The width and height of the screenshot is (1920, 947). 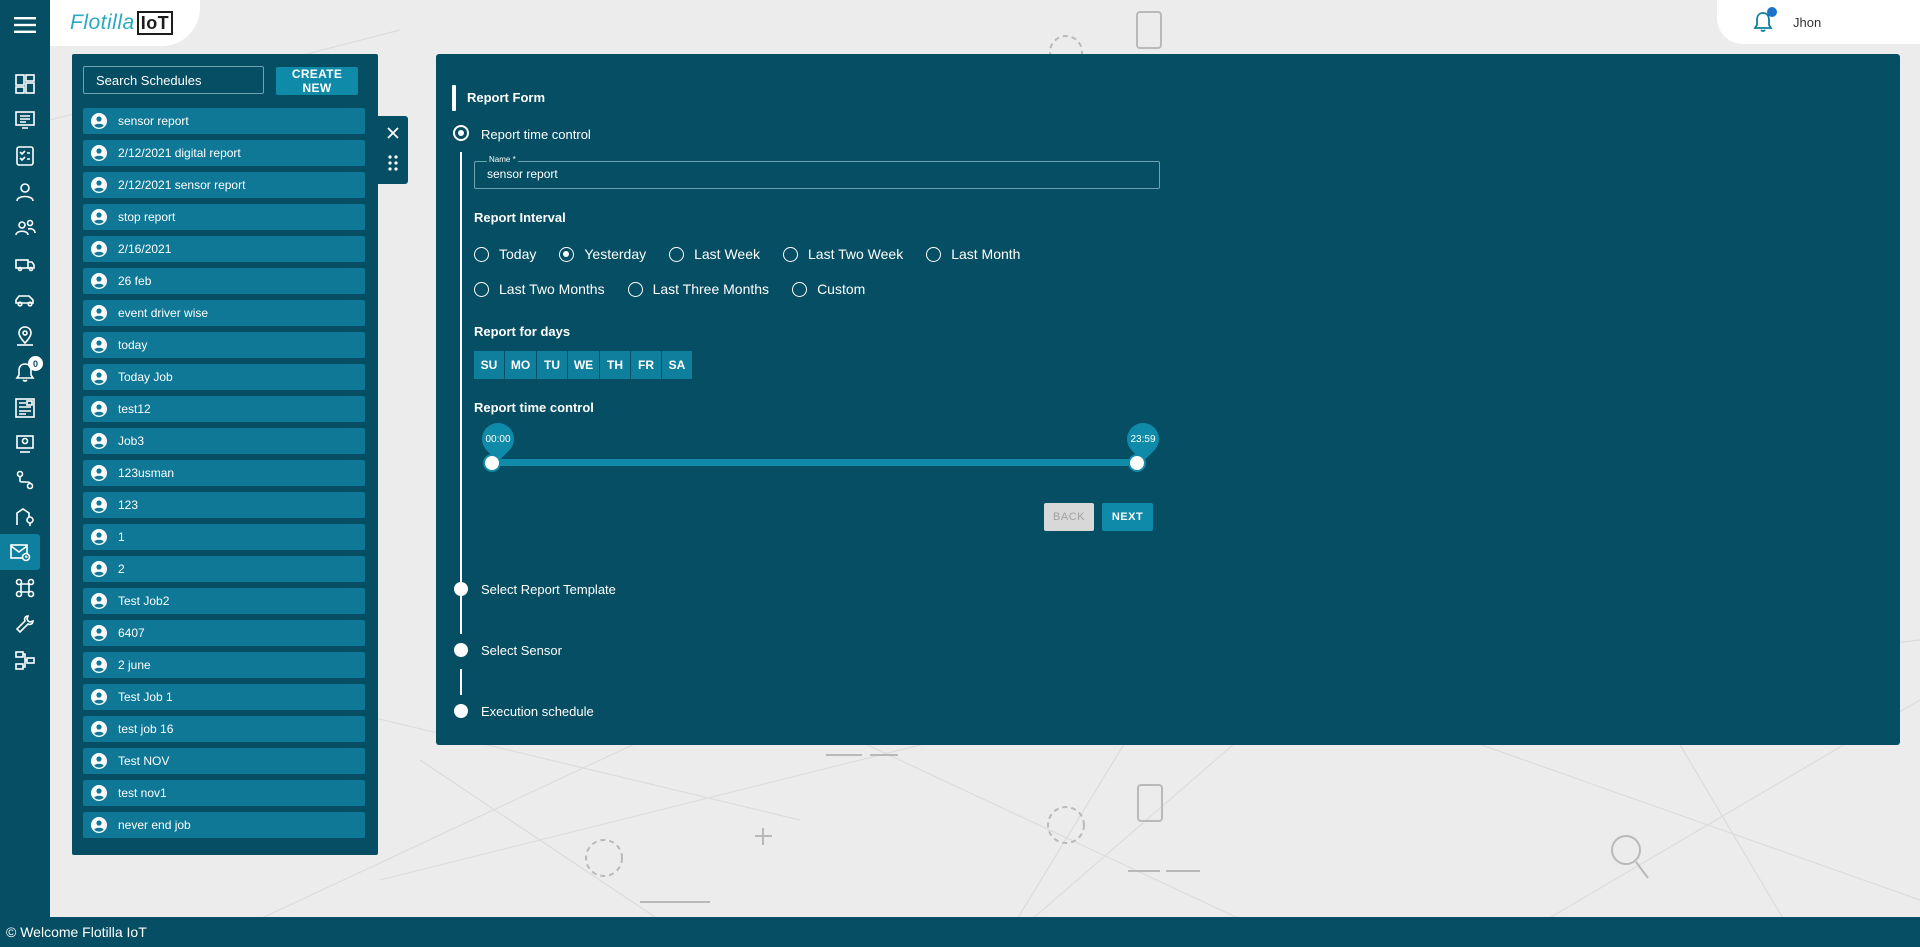 I want to click on menu-button, so click(x=25, y=25).